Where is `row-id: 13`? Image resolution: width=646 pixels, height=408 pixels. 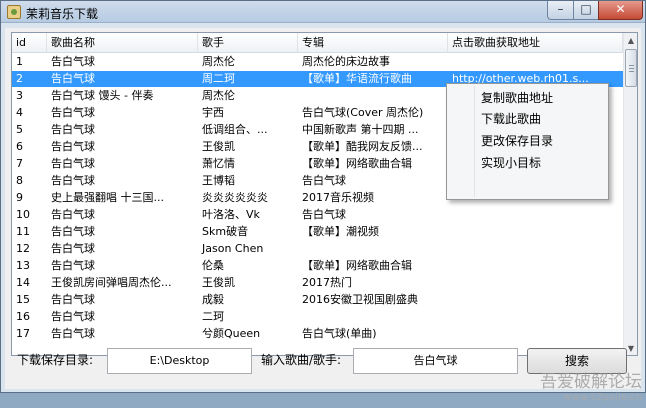 row-id: 13 is located at coordinates (23, 265).